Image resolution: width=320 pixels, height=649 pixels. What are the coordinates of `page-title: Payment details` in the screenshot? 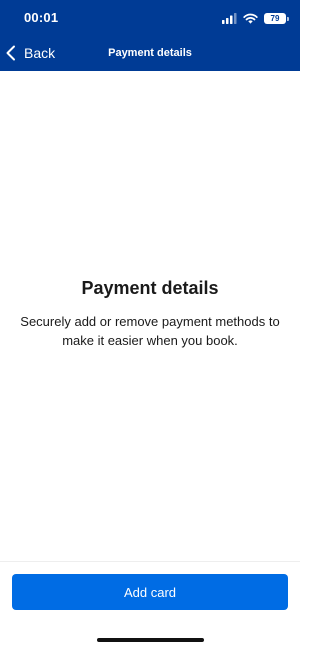 It's located at (150, 53).